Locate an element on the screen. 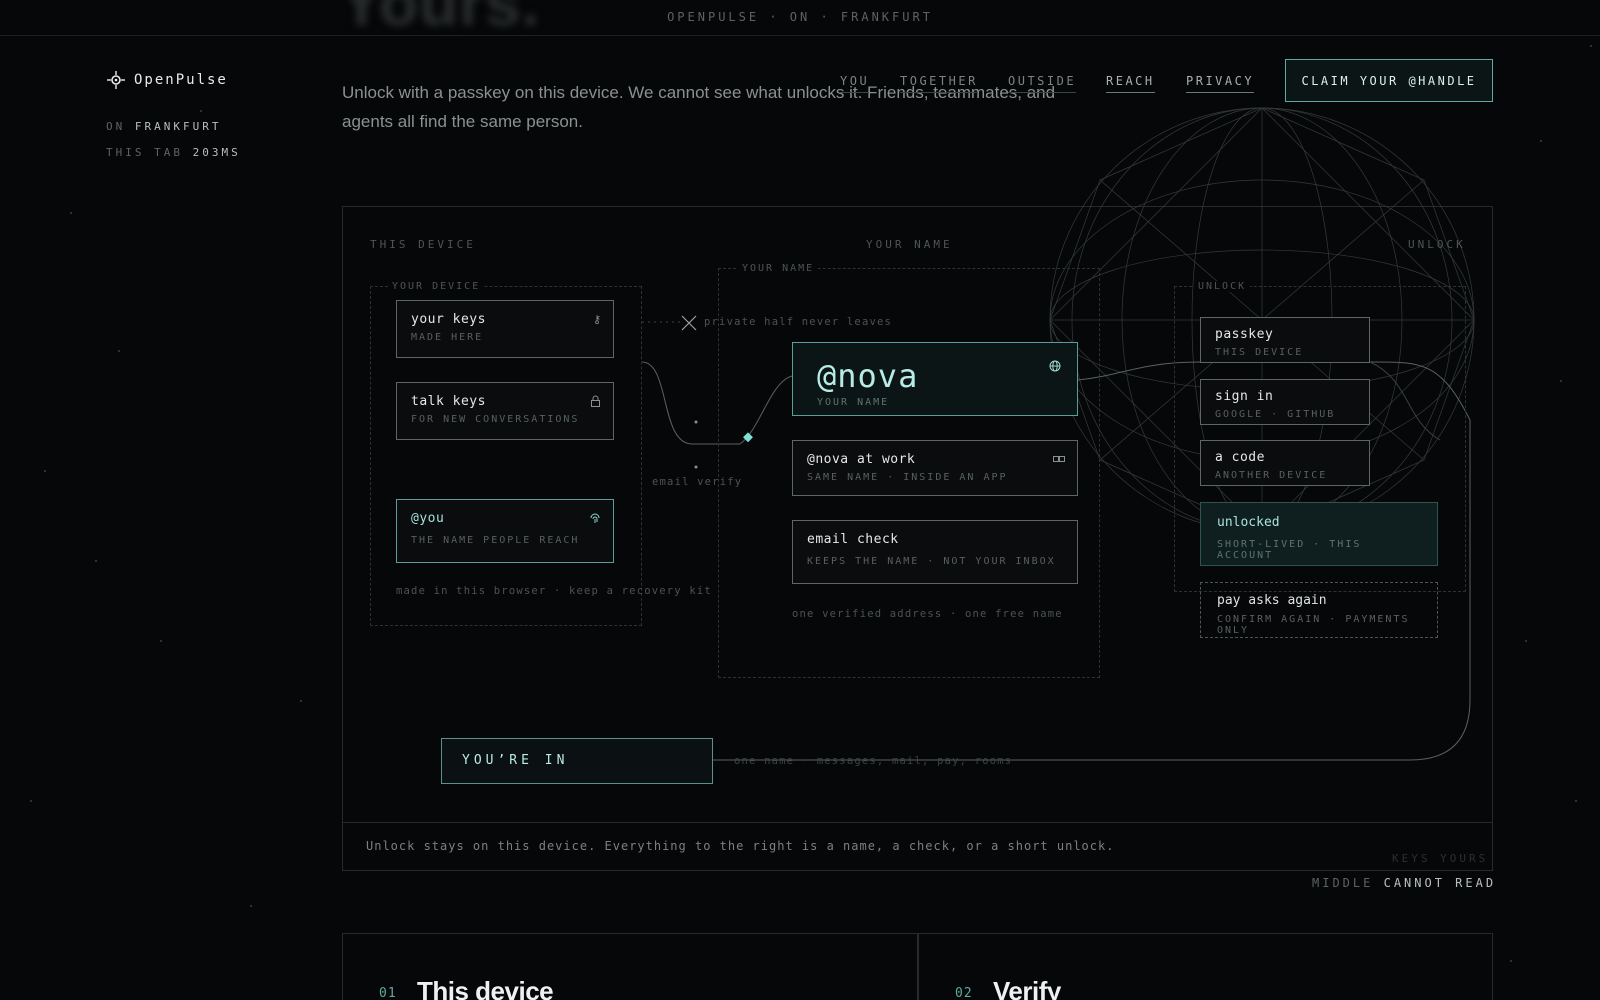 The height and width of the screenshot is (1000, 1600). youre-in-button: YOU’RE IN is located at coordinates (577, 761).